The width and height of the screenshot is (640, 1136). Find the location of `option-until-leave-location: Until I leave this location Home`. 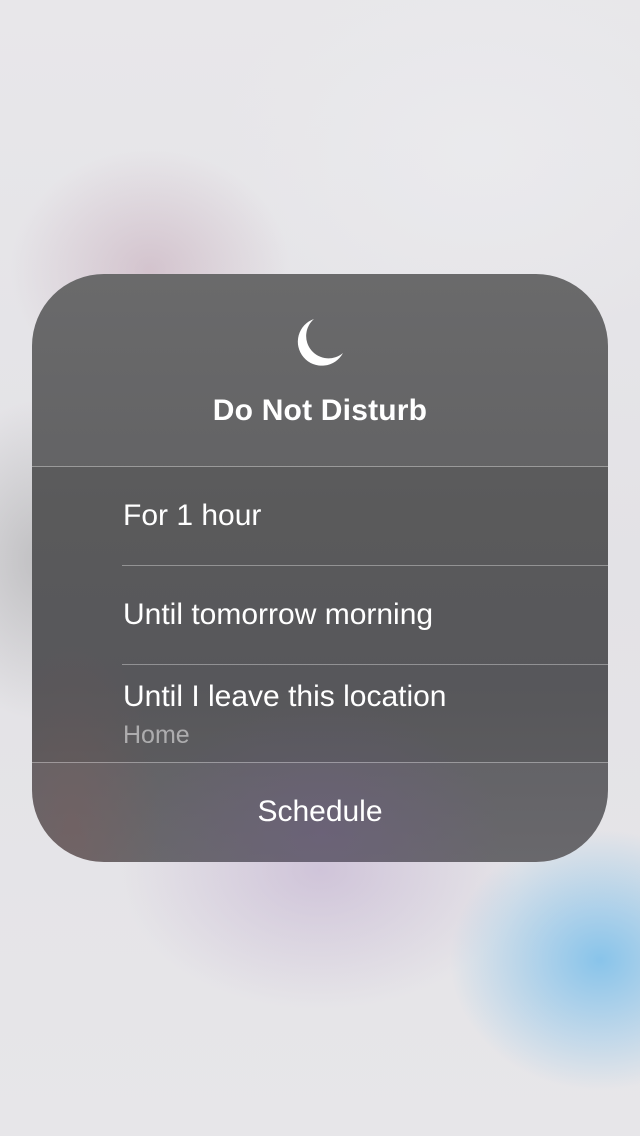

option-until-leave-location: Until I leave this location Home is located at coordinates (320, 714).